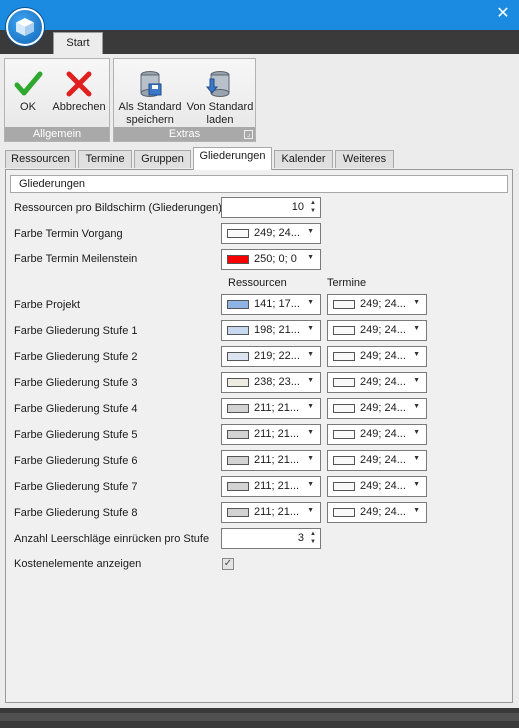 The image size is (519, 728). What do you see at coordinates (364, 159) in the screenshot?
I see `tab-weiteres: Weiteres` at bounding box center [364, 159].